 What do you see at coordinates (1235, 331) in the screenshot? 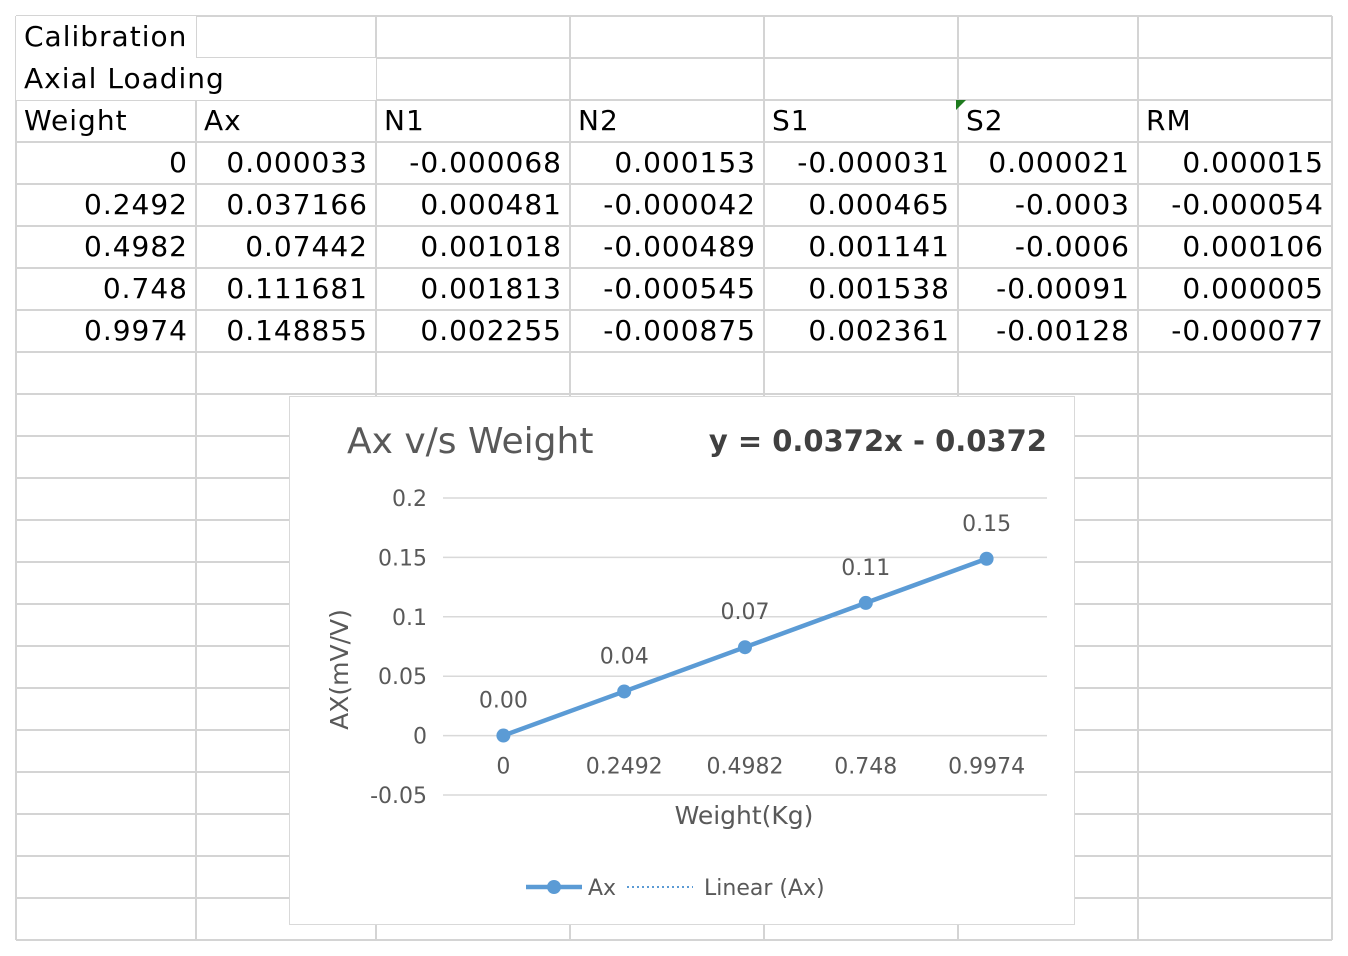
I see `data-cell: -0.000077` at bounding box center [1235, 331].